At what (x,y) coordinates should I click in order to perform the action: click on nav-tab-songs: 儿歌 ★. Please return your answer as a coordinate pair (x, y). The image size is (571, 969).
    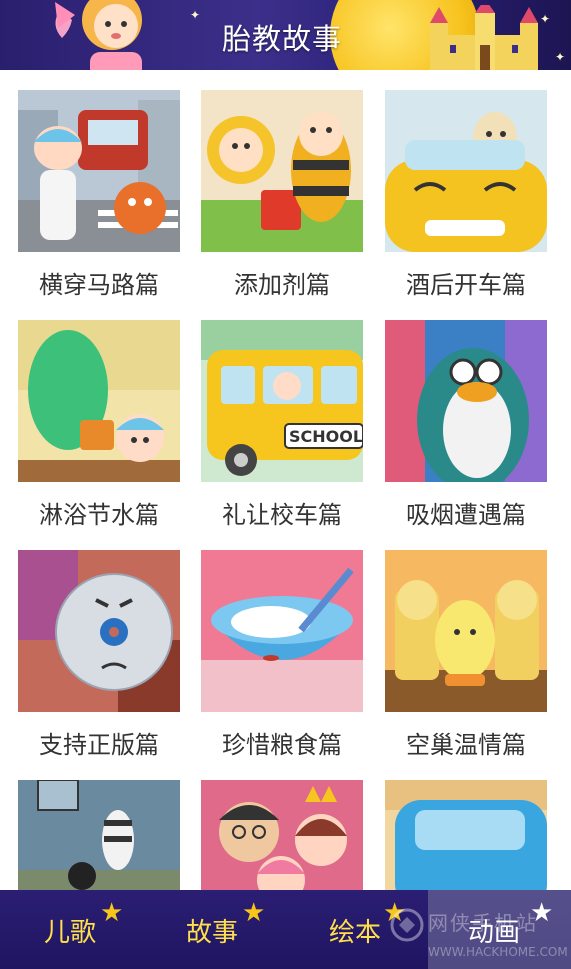
    Looking at the image, I should click on (71, 929).